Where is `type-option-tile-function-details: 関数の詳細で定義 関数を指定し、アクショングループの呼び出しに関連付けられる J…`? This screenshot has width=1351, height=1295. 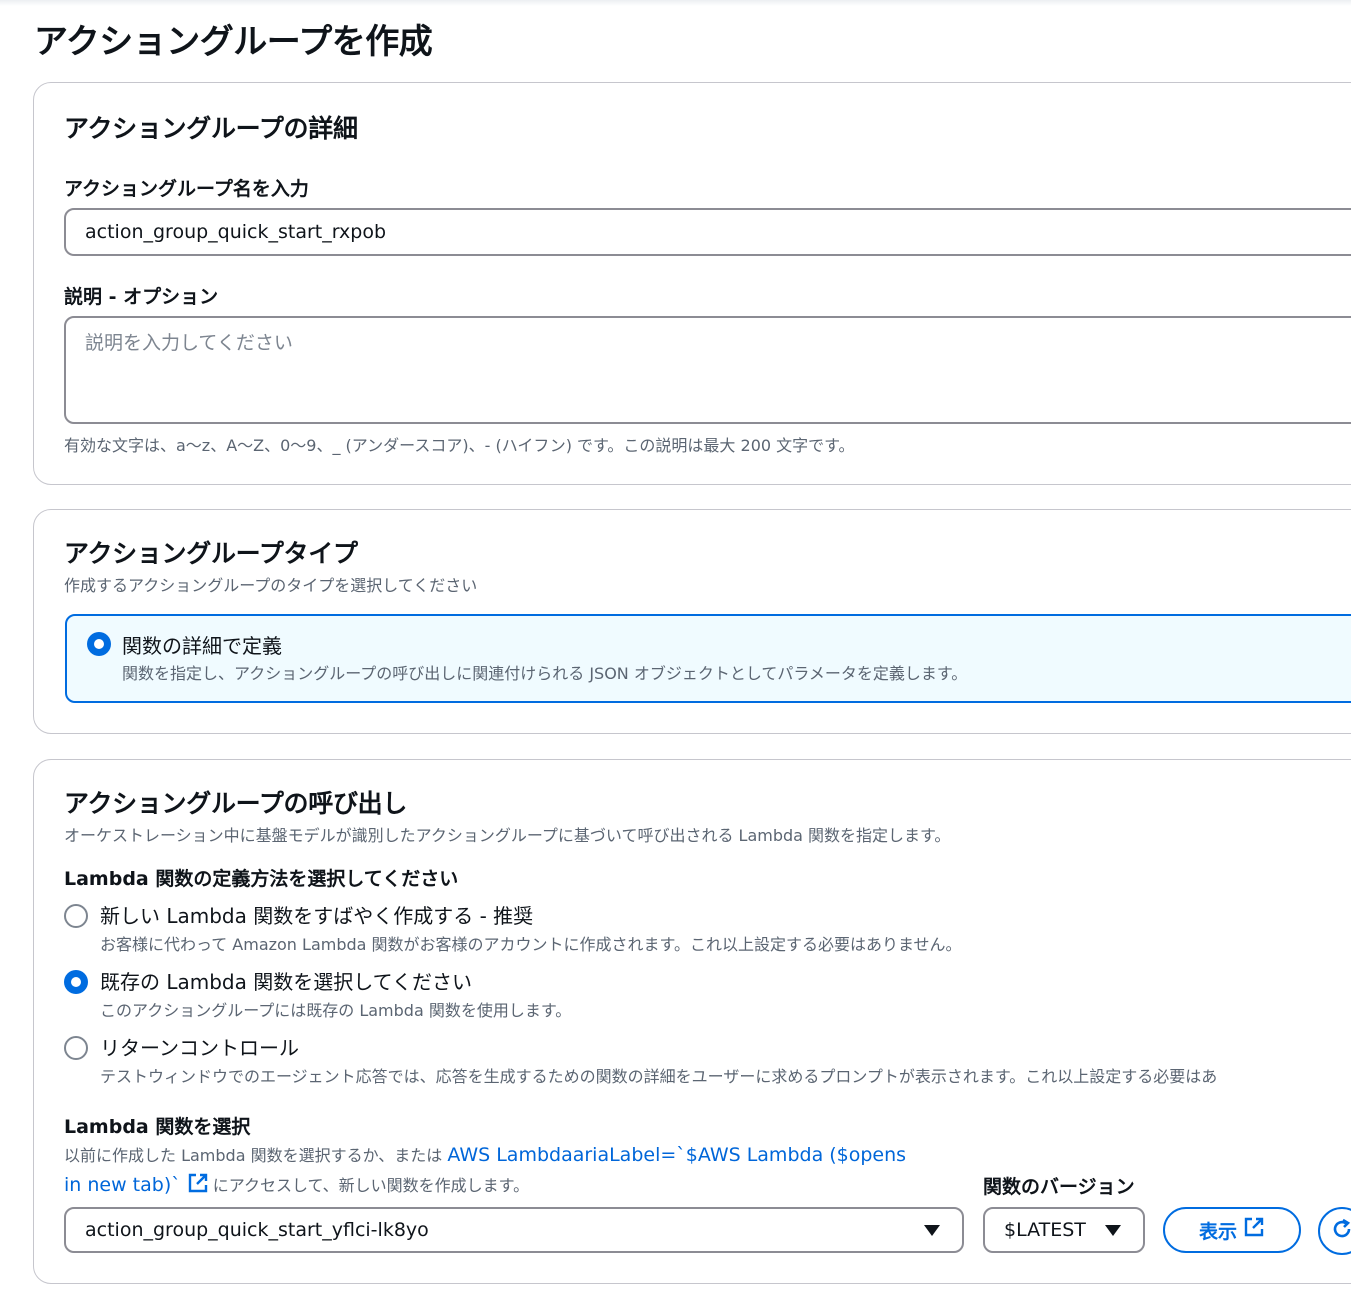
type-option-tile-function-details: 関数の詳細で定義 関数を指定し、アクショングループの呼び出しに関連付けられる J… is located at coordinates (708, 658).